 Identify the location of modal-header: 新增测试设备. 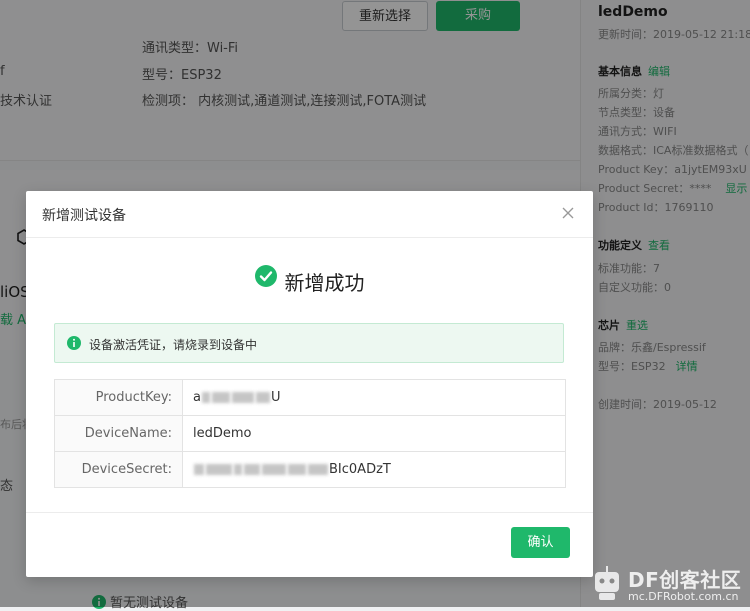
(309, 214).